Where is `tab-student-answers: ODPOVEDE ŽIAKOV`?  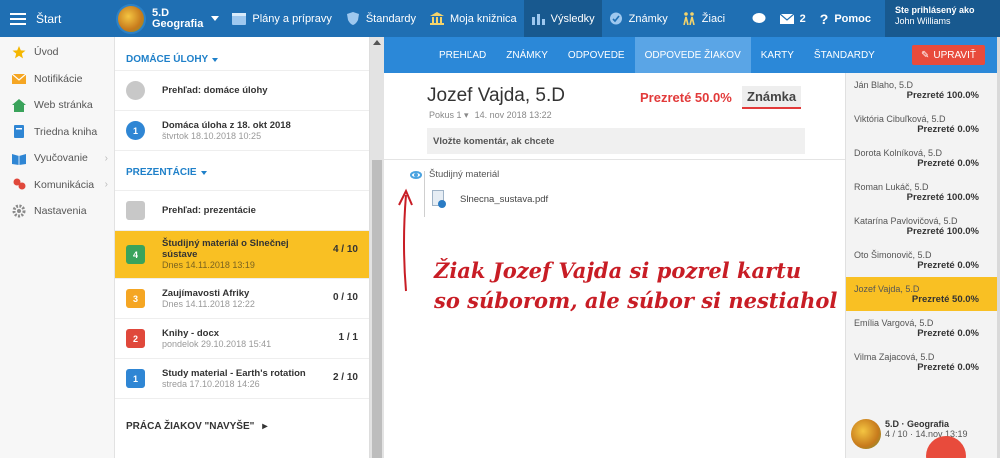 tab-student-answers: ODPOVEDE ŽIAKOV is located at coordinates (692, 55).